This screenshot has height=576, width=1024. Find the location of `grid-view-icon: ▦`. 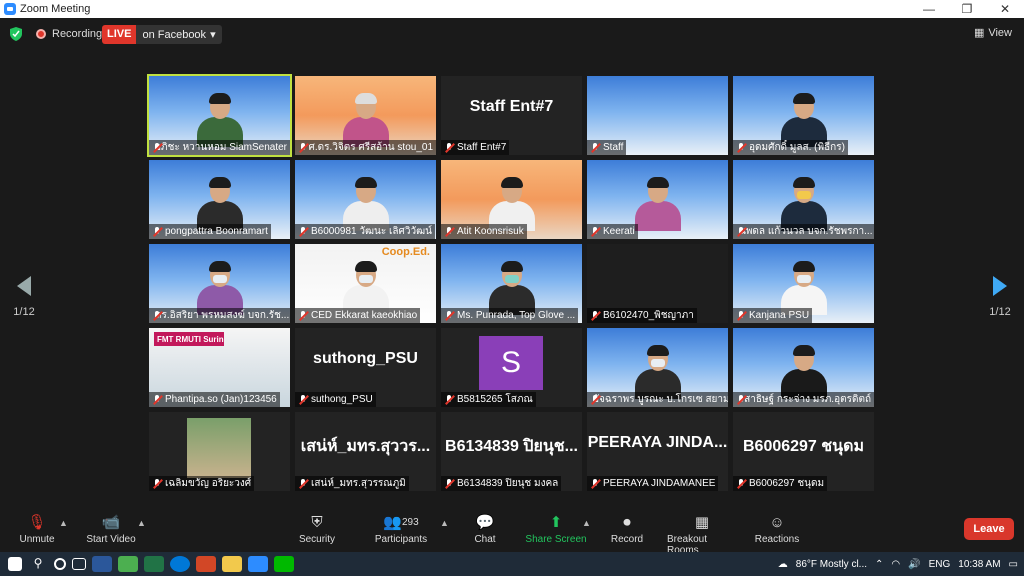

grid-view-icon: ▦ is located at coordinates (979, 33).